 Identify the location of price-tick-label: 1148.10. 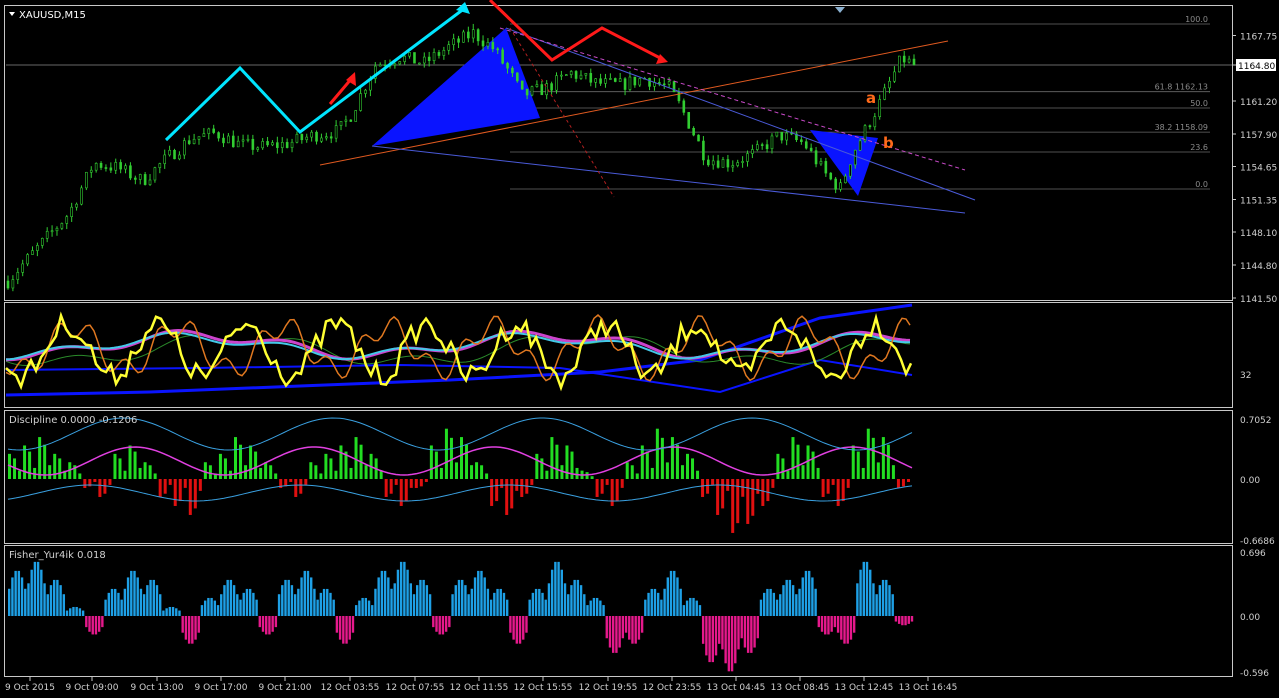
(1258, 234).